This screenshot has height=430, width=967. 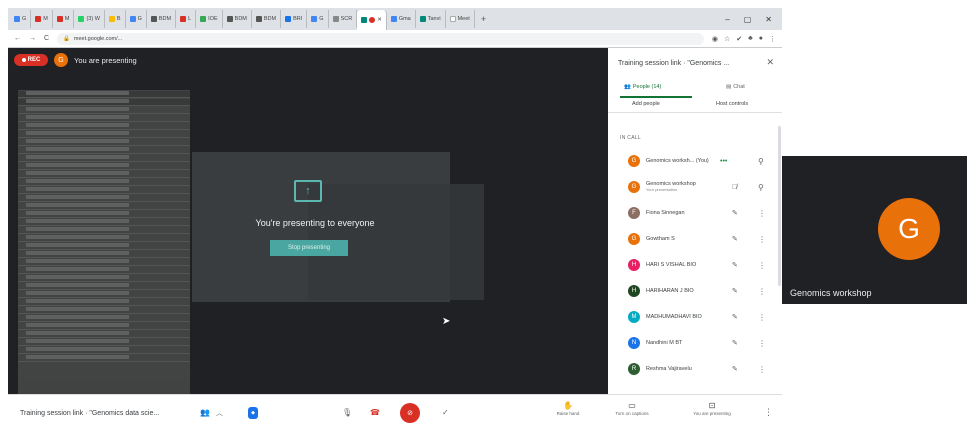 I want to click on list-item: H HARIHARAN J BIO ✎ ⋮, so click(x=695, y=291).